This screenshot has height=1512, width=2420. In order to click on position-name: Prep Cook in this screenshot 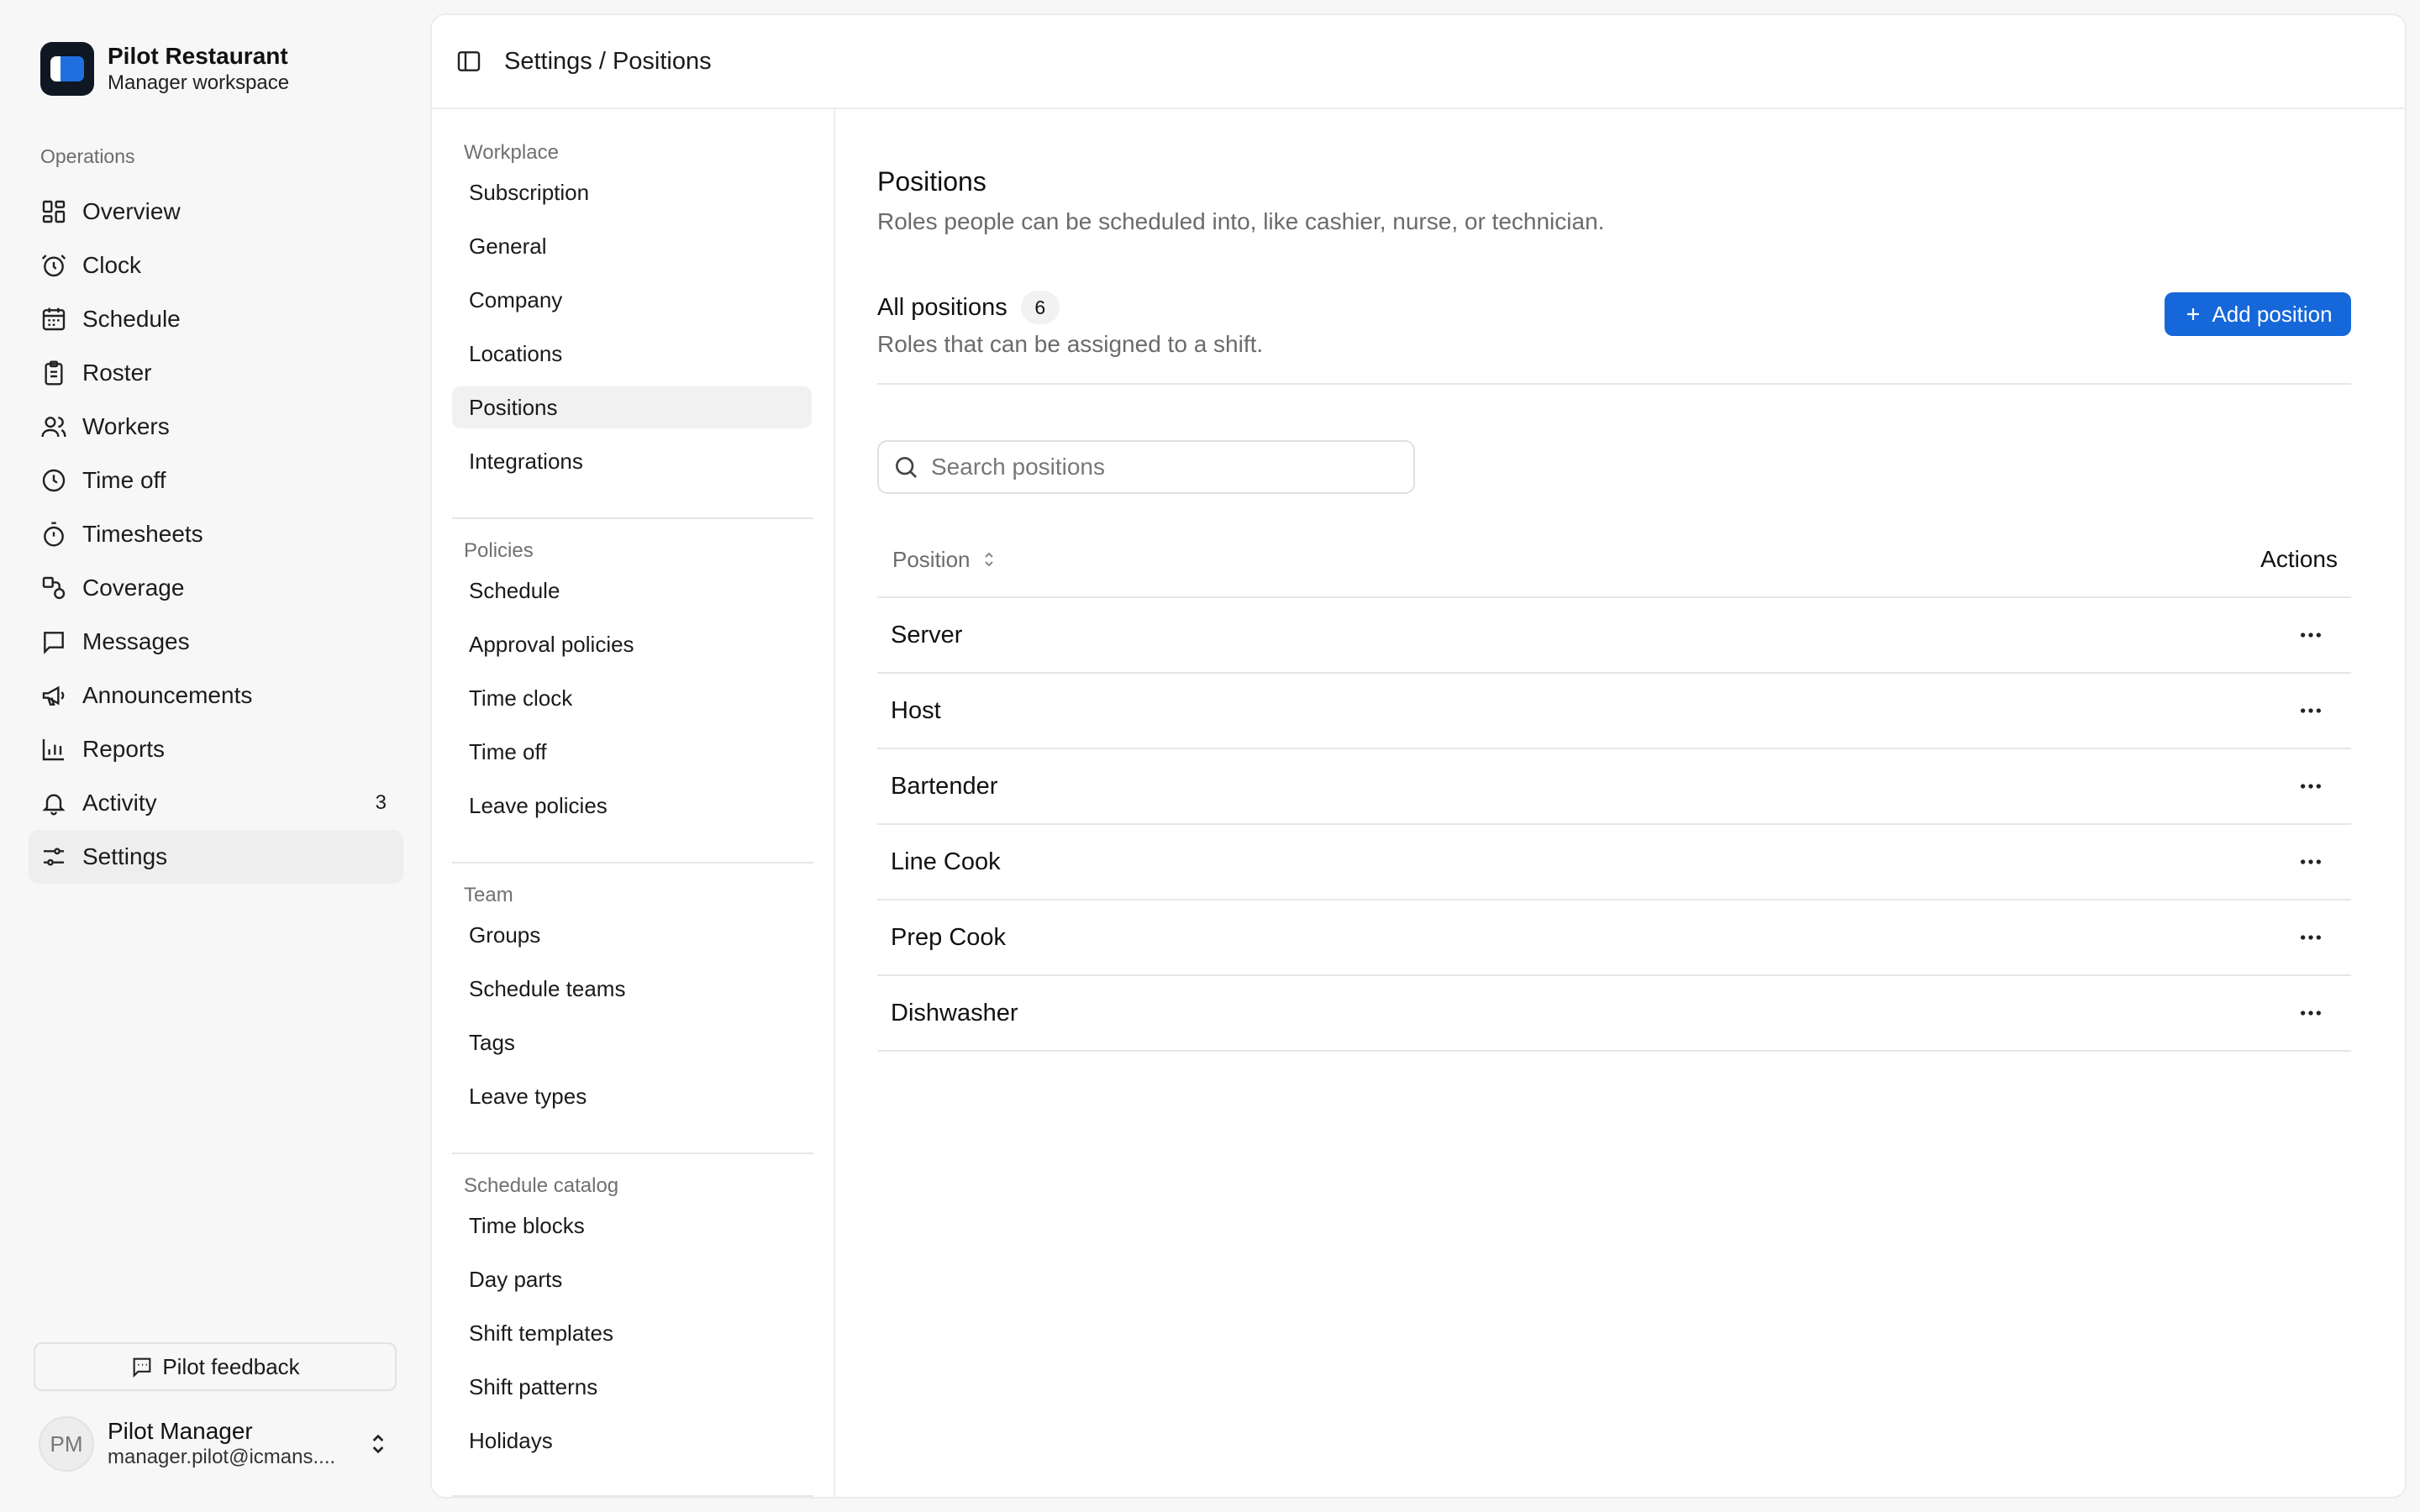, I will do `click(949, 937)`.